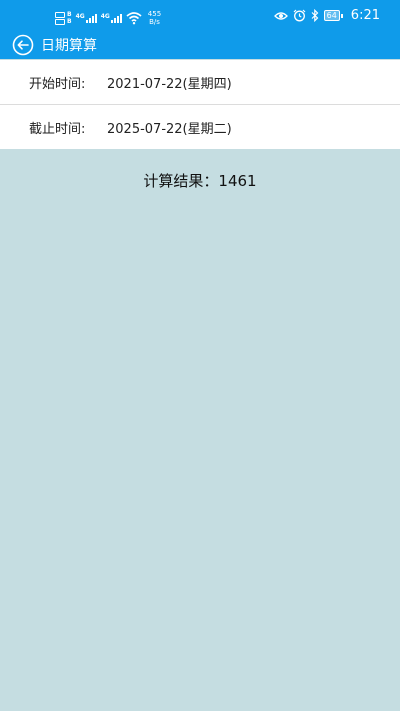 Image resolution: width=400 pixels, height=711 pixels. I want to click on end-date-row: 截止时间: 2025-07-22(星期二), so click(200, 127).